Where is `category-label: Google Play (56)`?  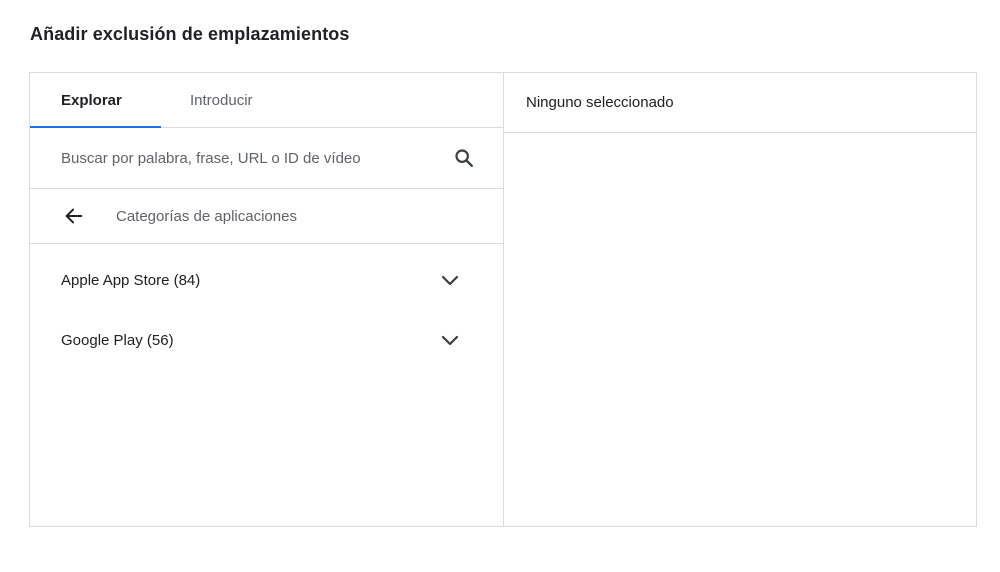 category-label: Google Play (56) is located at coordinates (117, 340).